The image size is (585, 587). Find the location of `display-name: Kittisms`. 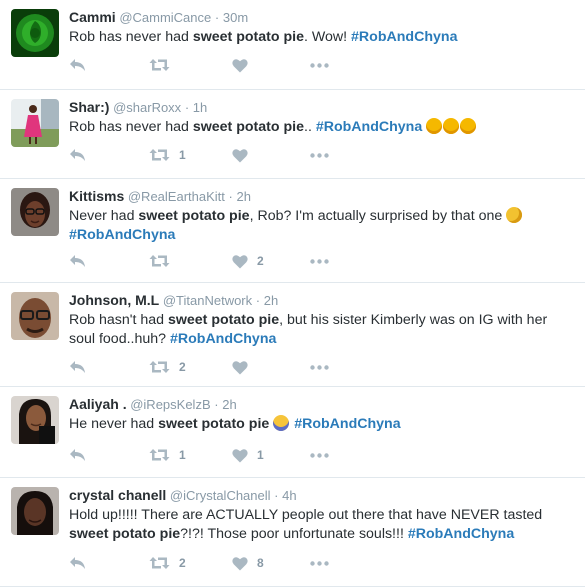

display-name: Kittisms is located at coordinates (96, 196).